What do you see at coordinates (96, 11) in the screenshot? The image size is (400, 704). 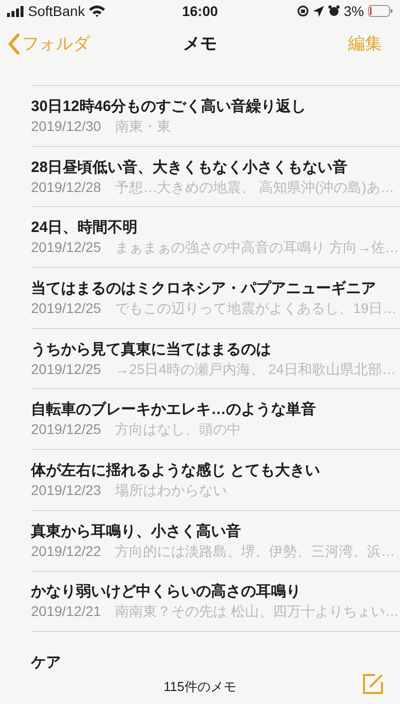 I see `wifi-icon` at bounding box center [96, 11].